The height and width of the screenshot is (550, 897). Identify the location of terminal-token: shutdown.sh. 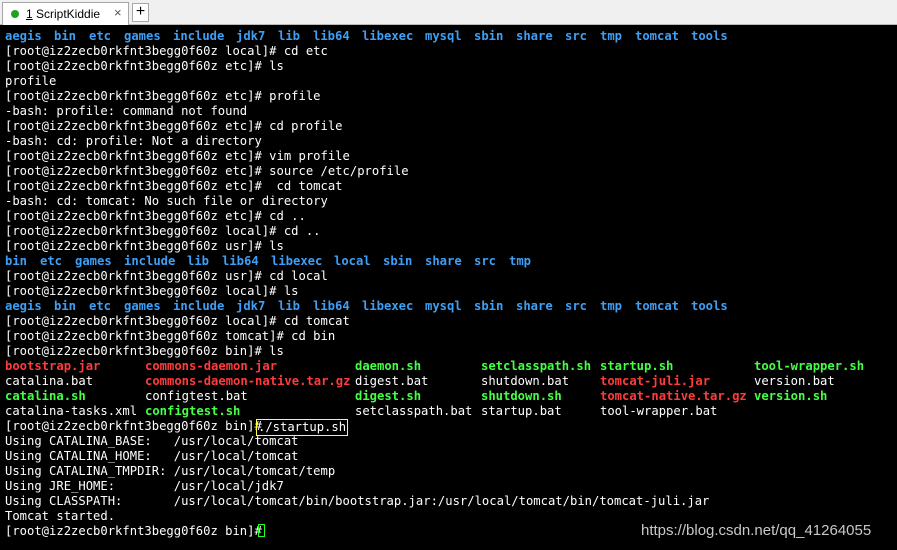
(521, 396).